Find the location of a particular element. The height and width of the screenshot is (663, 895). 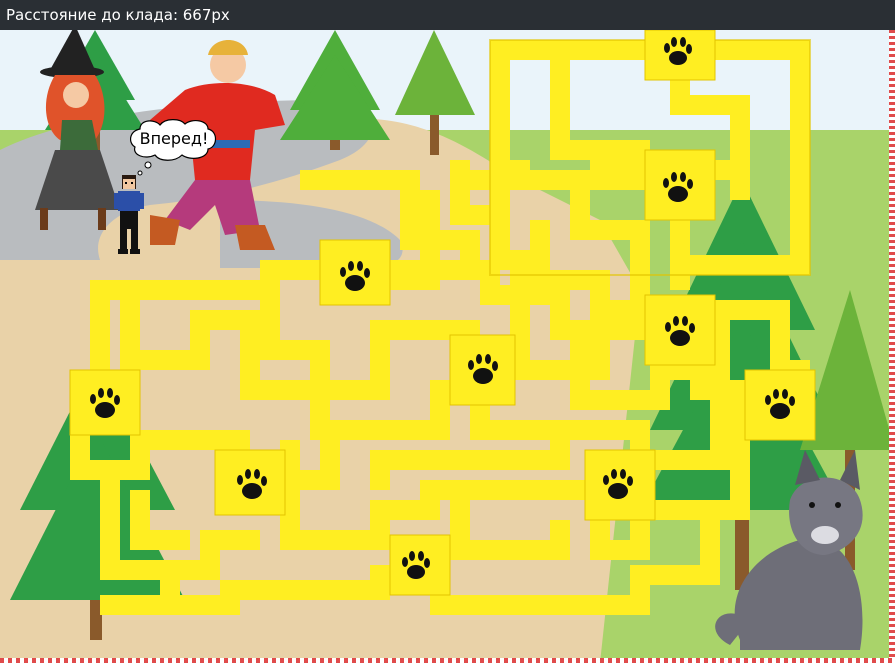

speech-text: Вперед! is located at coordinates (174, 138).